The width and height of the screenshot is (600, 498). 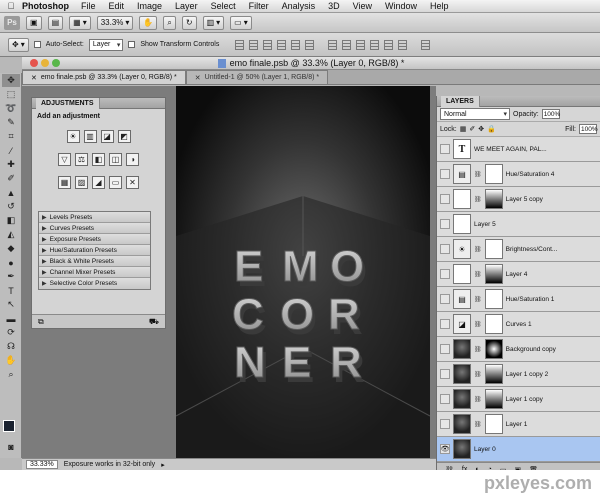 I want to click on show-transform-checkbox, so click(x=132, y=44).